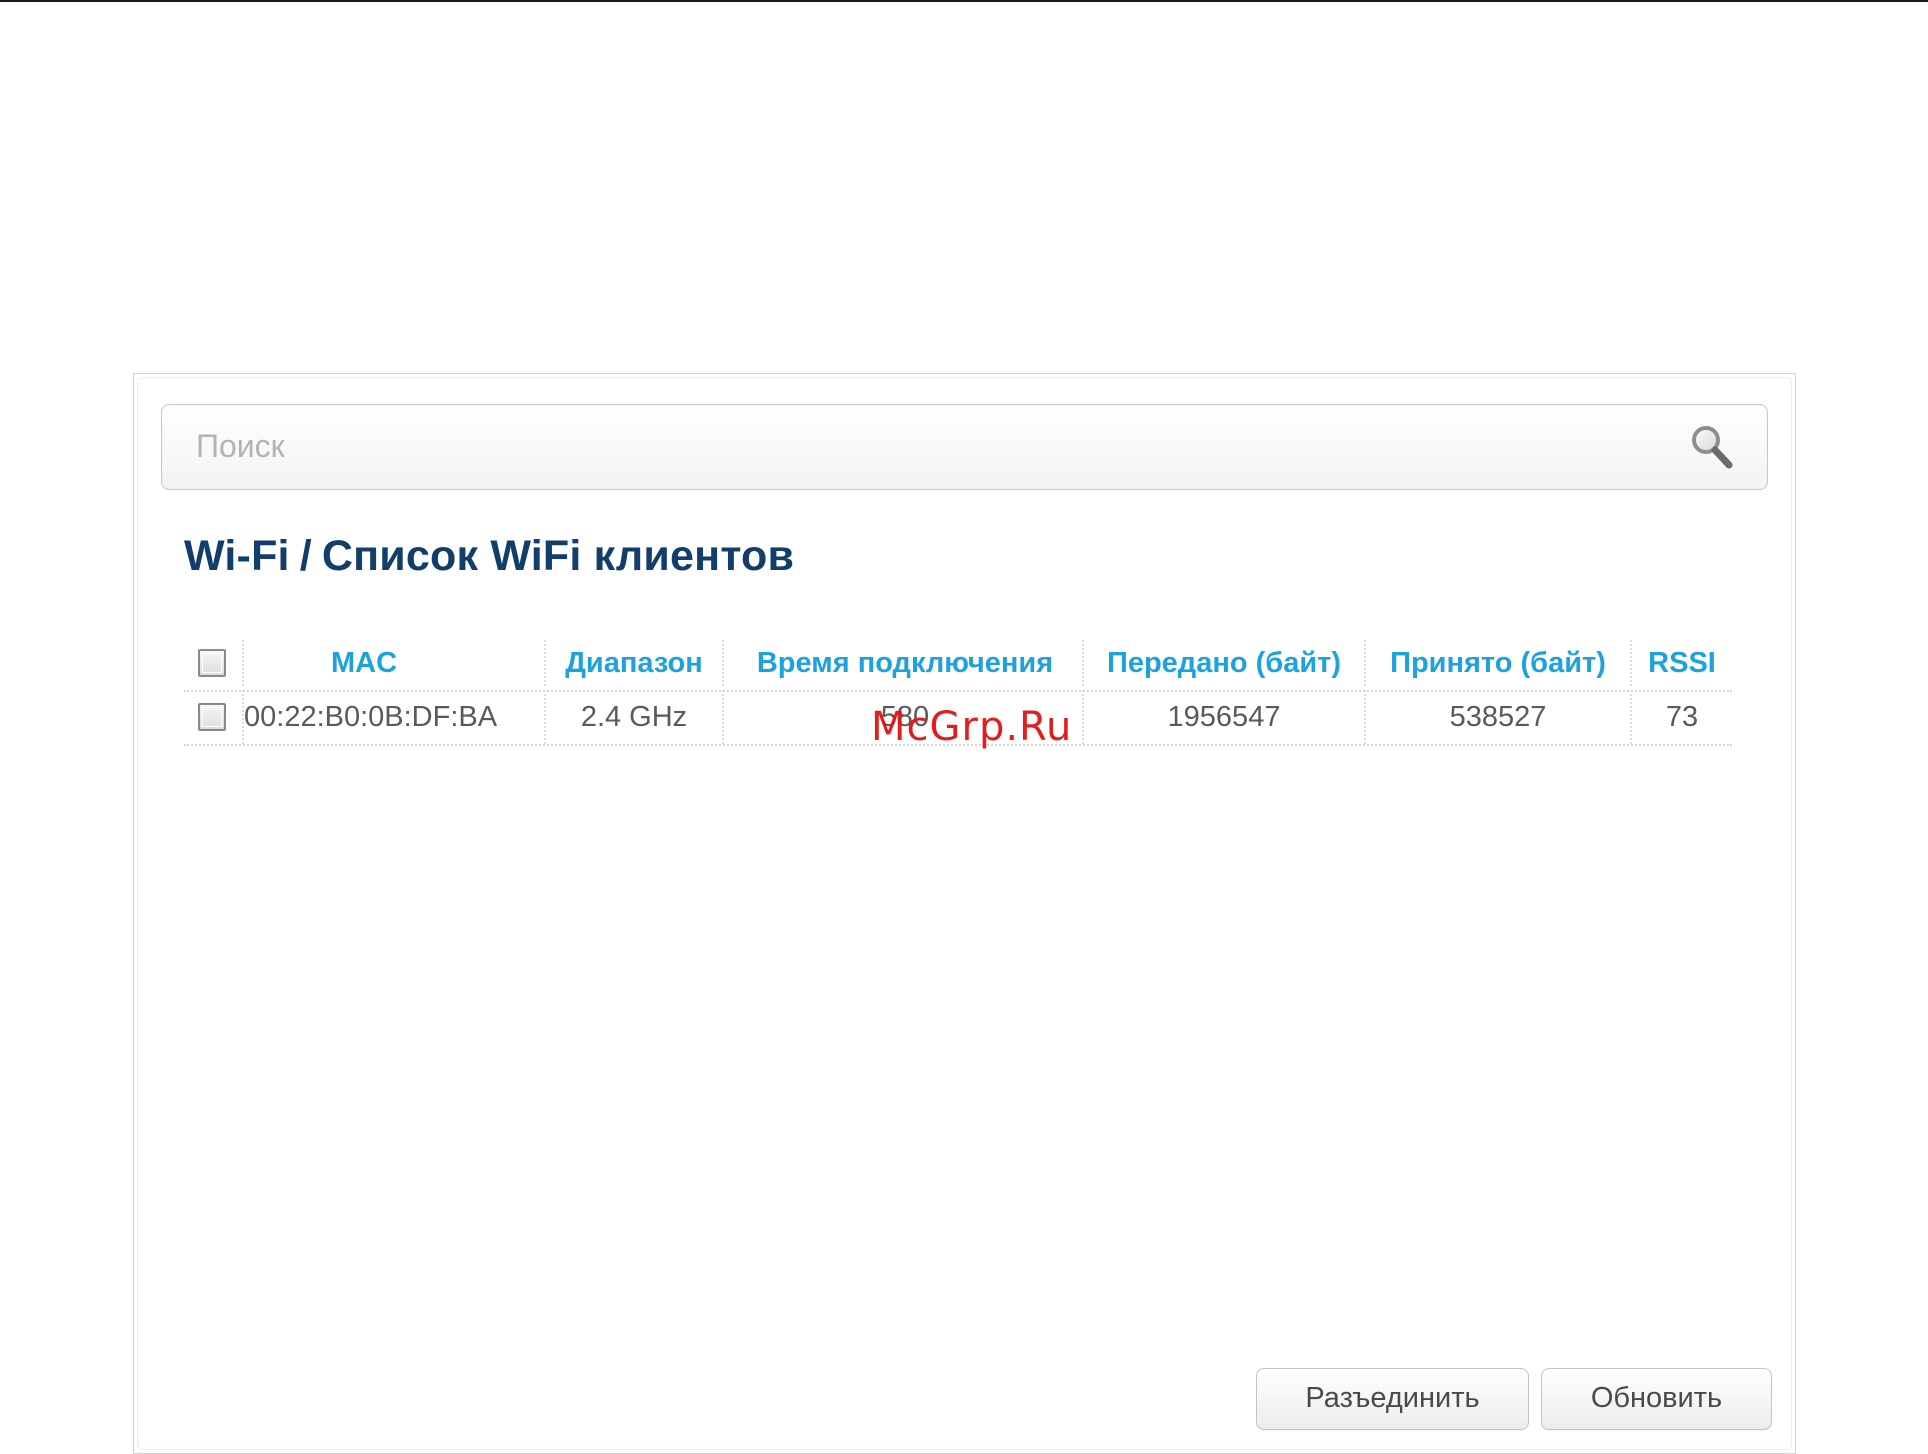 This screenshot has height=1454, width=1928. I want to click on watermark-text: McGrp.Ru, so click(972, 727).